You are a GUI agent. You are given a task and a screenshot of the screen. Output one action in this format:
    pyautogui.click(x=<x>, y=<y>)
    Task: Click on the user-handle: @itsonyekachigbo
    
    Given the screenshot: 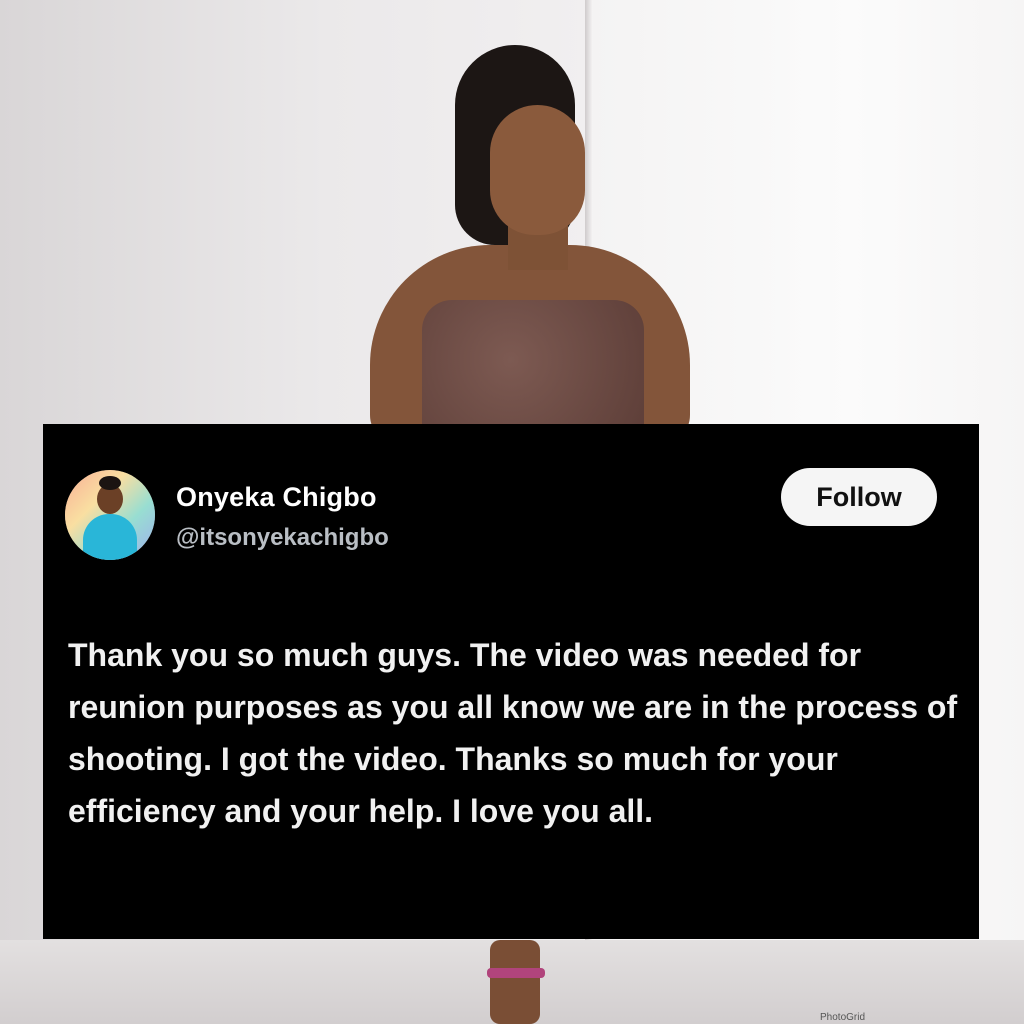 What is the action you would take?
    pyautogui.click(x=282, y=538)
    